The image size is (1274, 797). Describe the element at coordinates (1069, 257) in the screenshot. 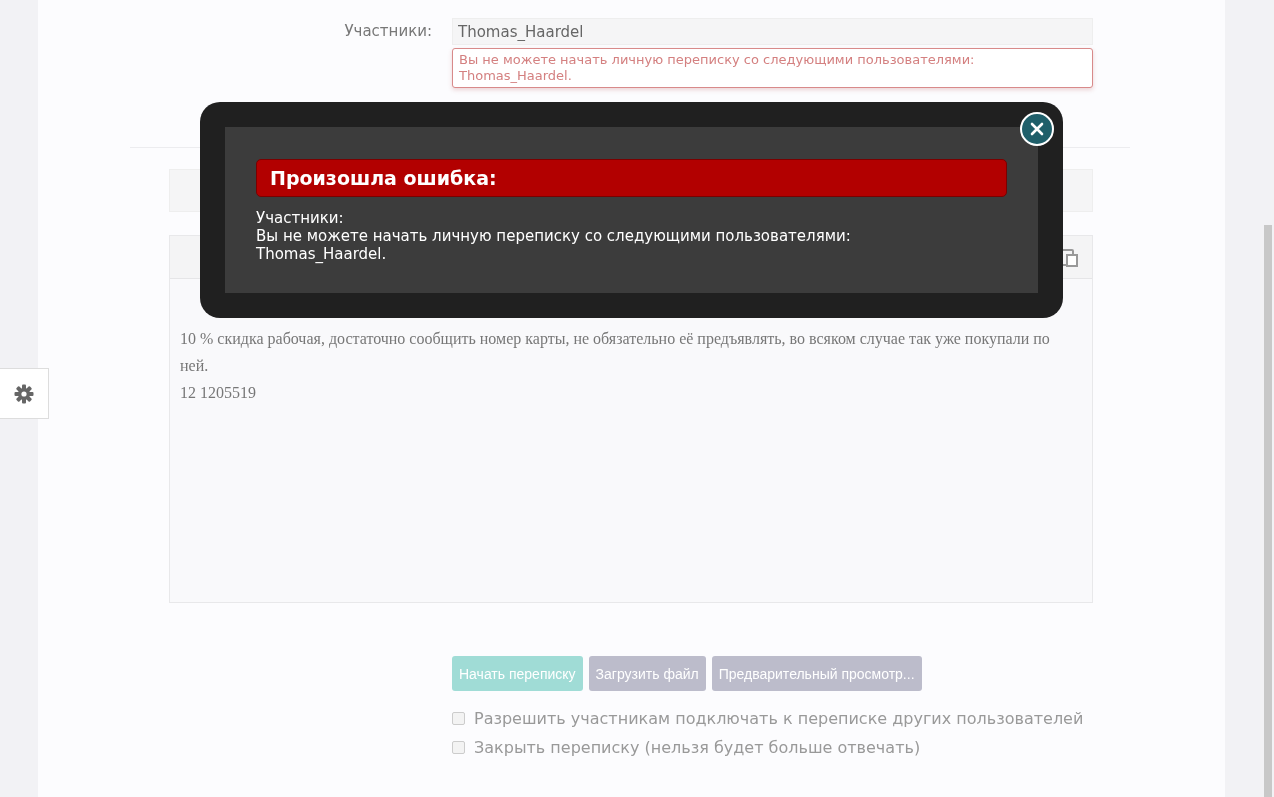

I see `paste-icon` at that location.